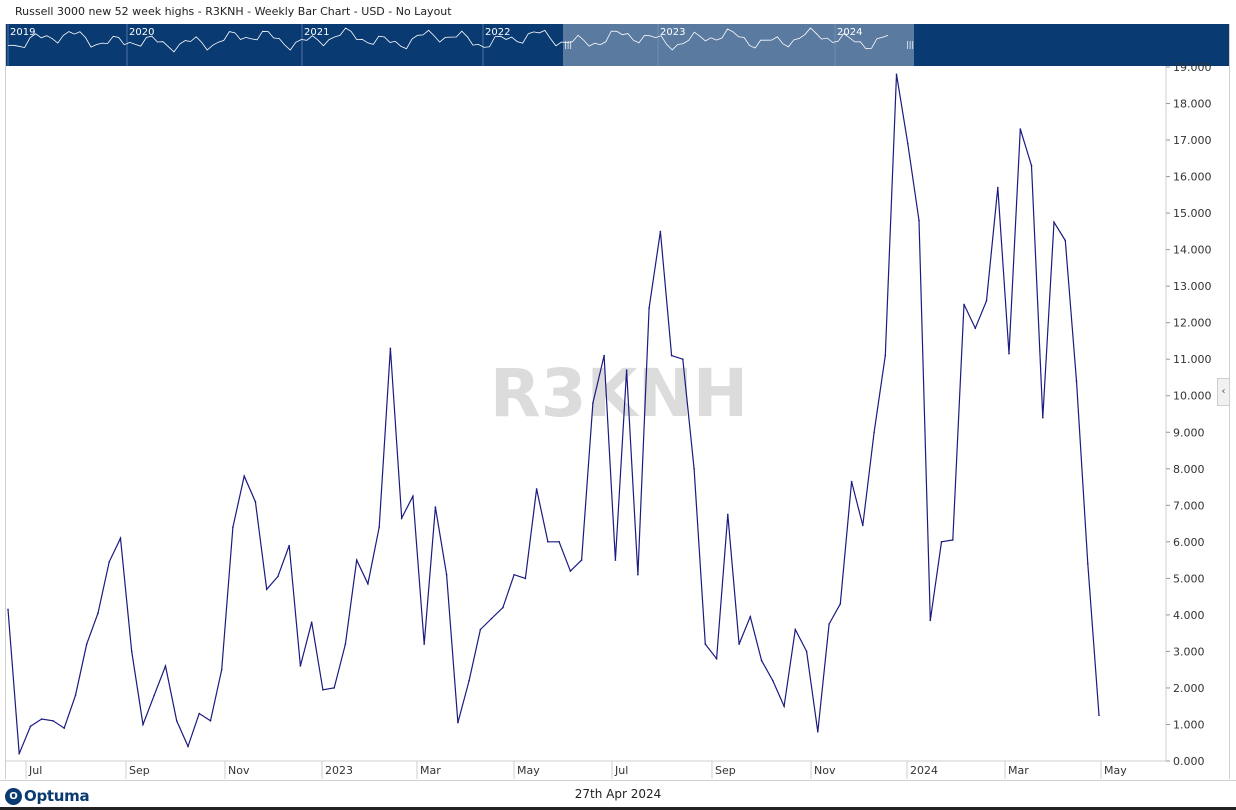 This screenshot has width=1236, height=810. I want to click on y-tick-label: 5.000, so click(1189, 578).